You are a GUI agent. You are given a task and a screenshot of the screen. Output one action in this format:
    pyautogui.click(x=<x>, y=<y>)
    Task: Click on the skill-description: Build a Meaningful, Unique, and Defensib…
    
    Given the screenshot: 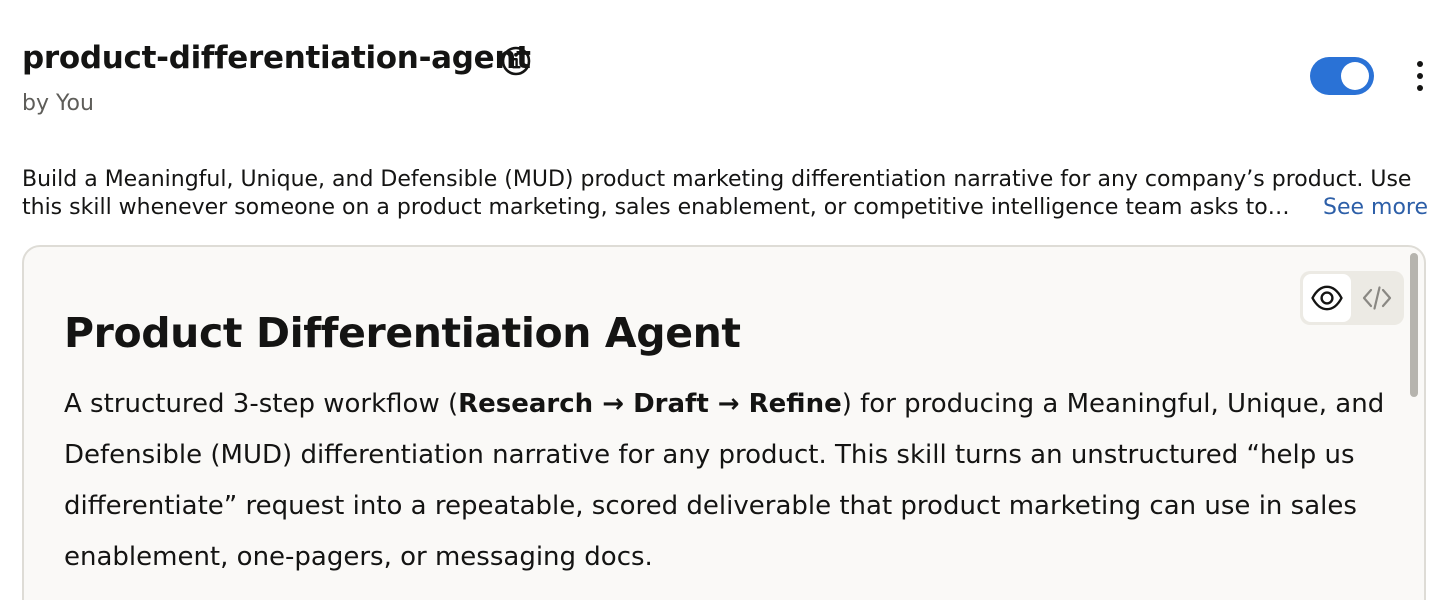 What is the action you would take?
    pyautogui.click(x=727, y=194)
    